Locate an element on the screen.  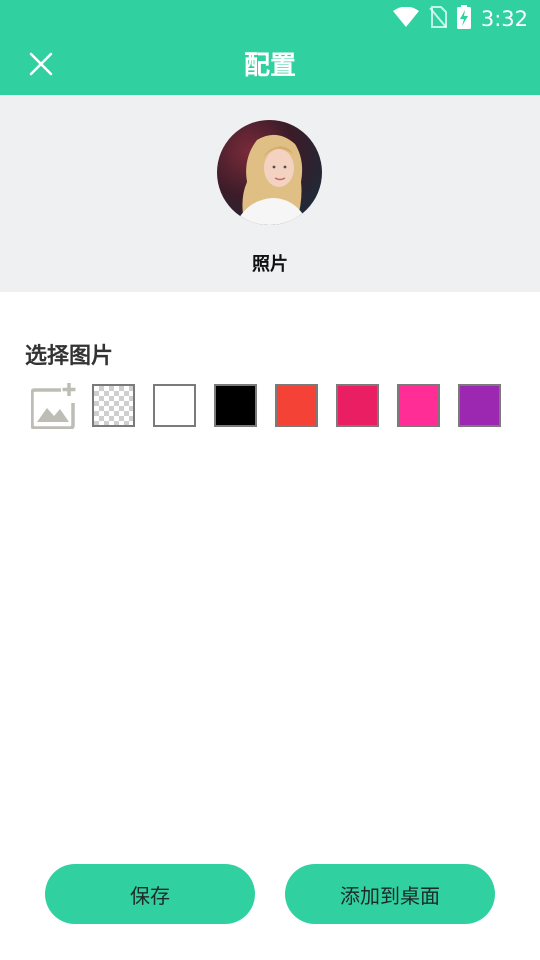
avatar is located at coordinates (269, 172).